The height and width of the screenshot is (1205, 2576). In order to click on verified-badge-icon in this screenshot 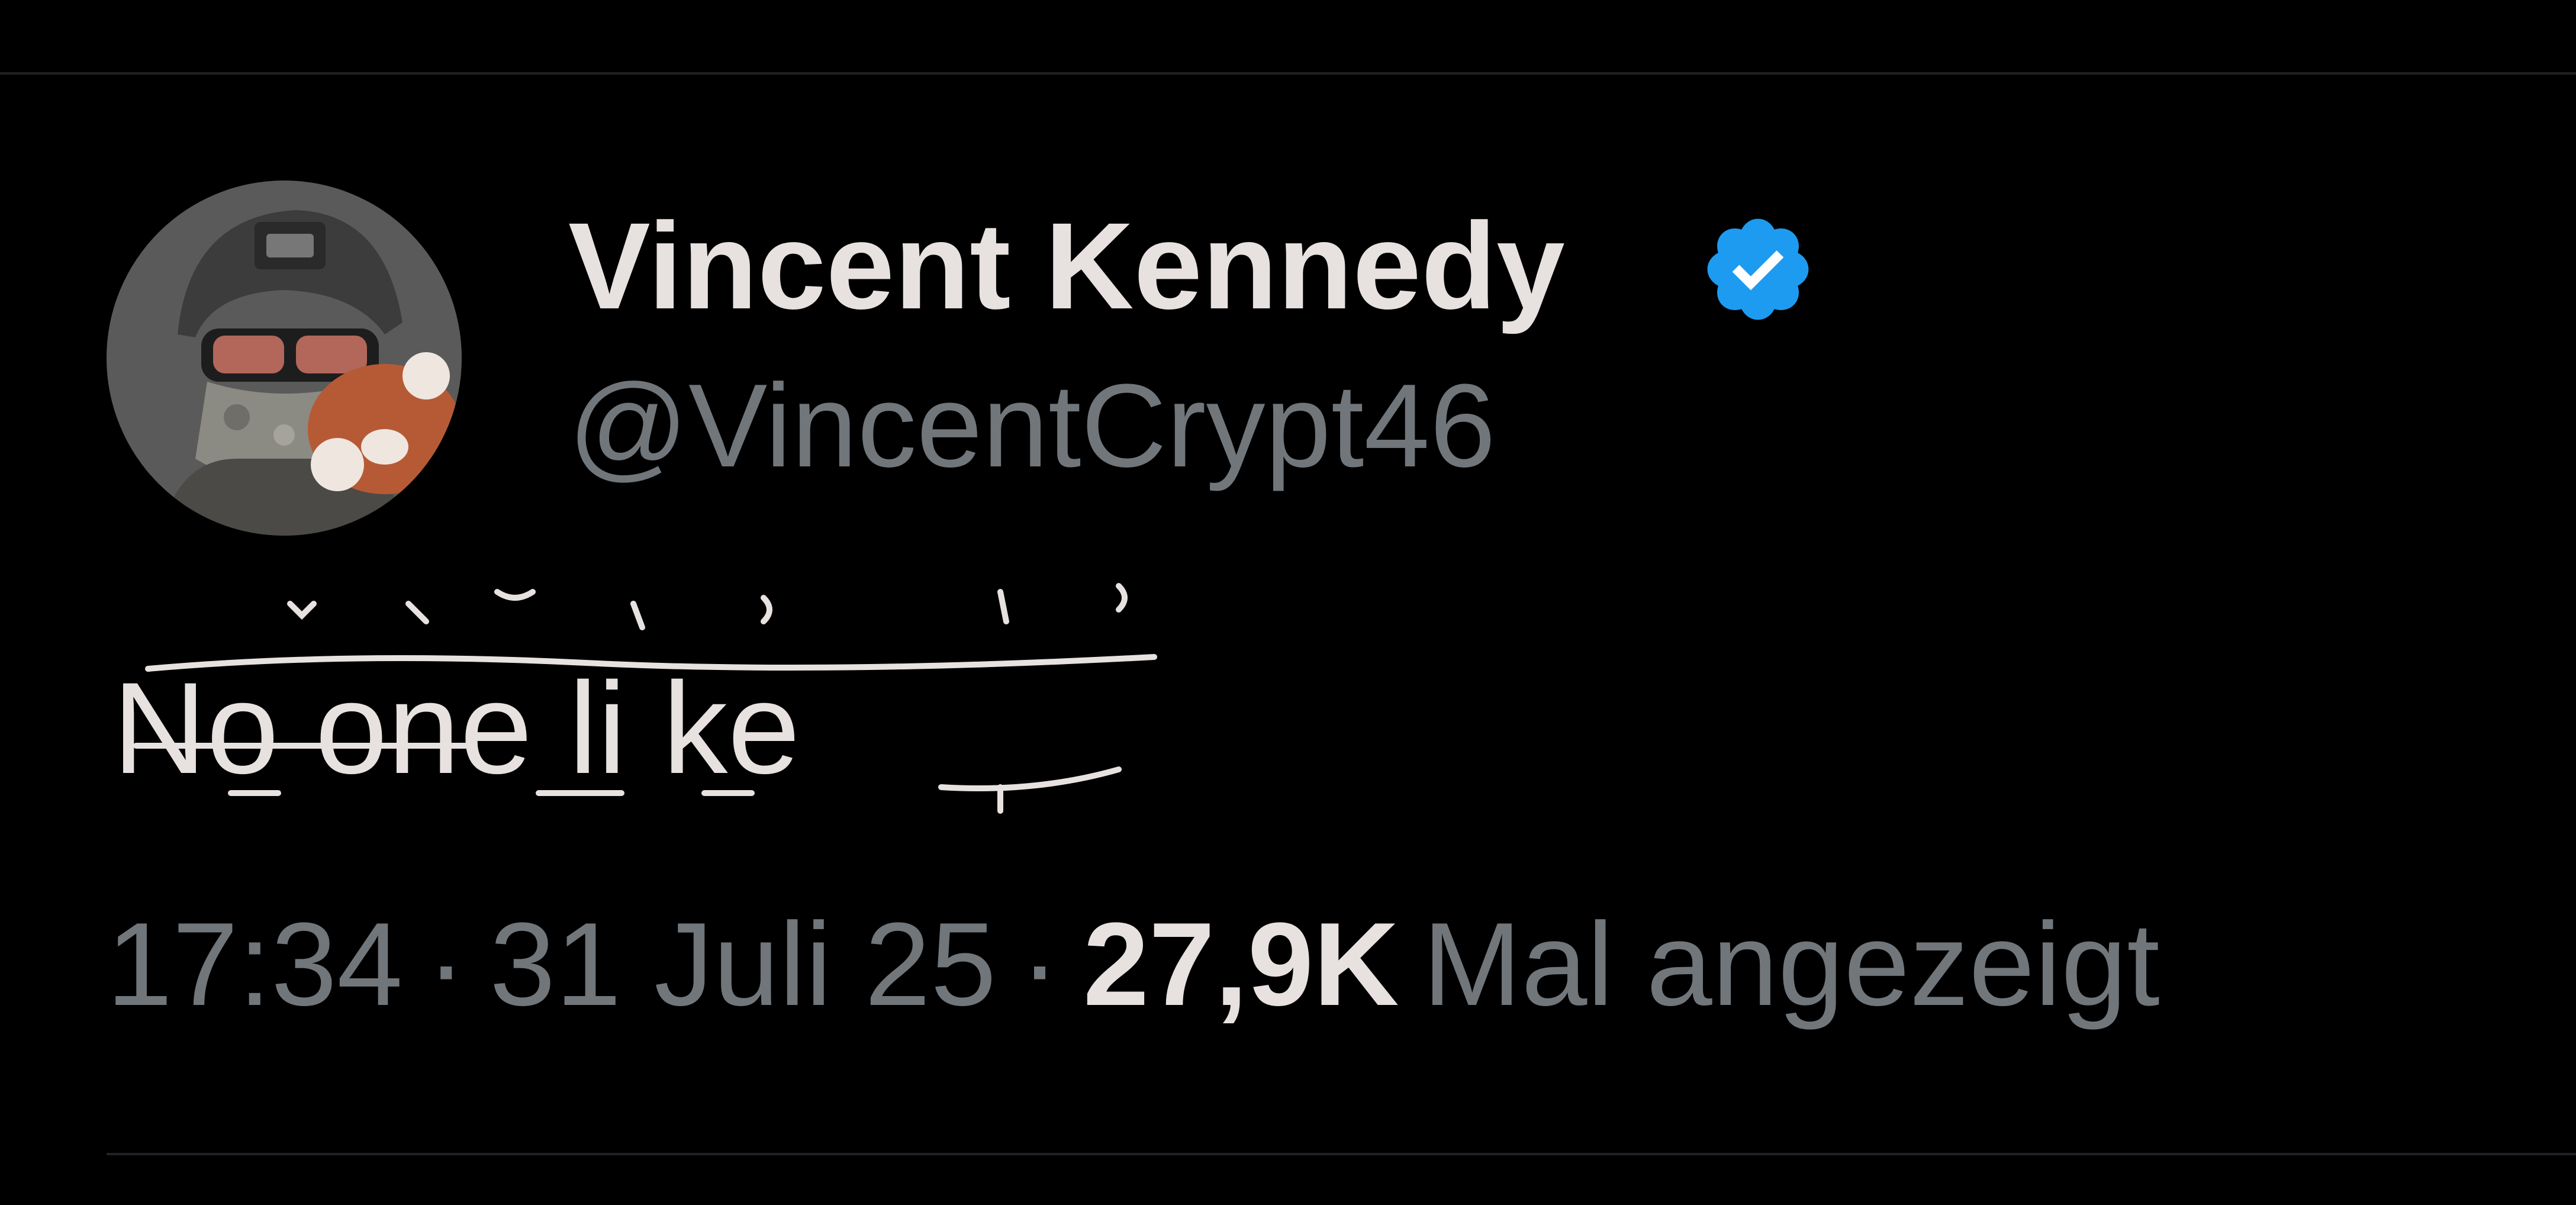, I will do `click(1758, 269)`.